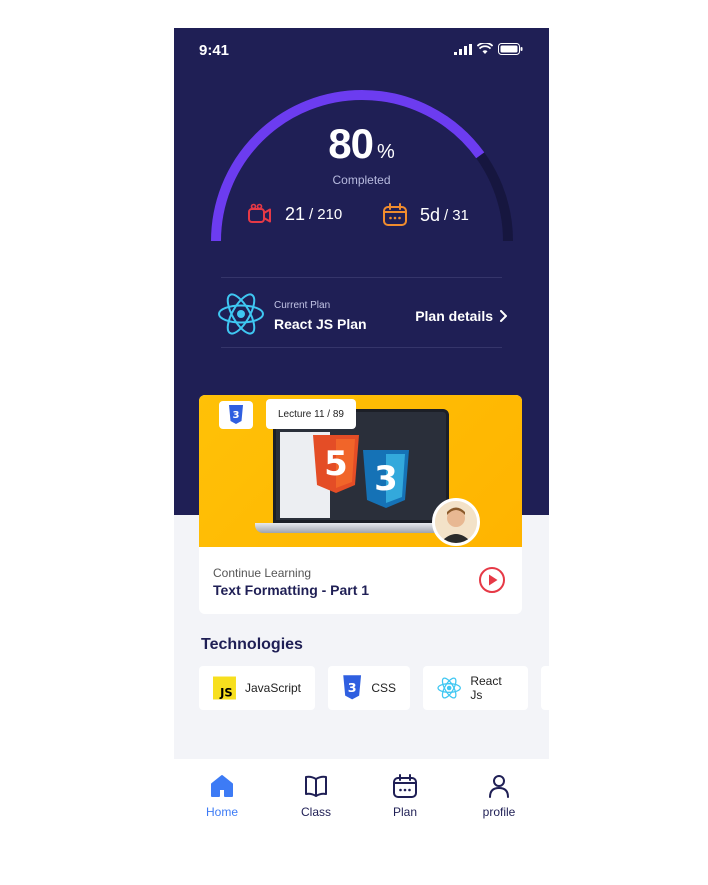  What do you see at coordinates (259, 213) in the screenshot?
I see `video-camera-icon` at bounding box center [259, 213].